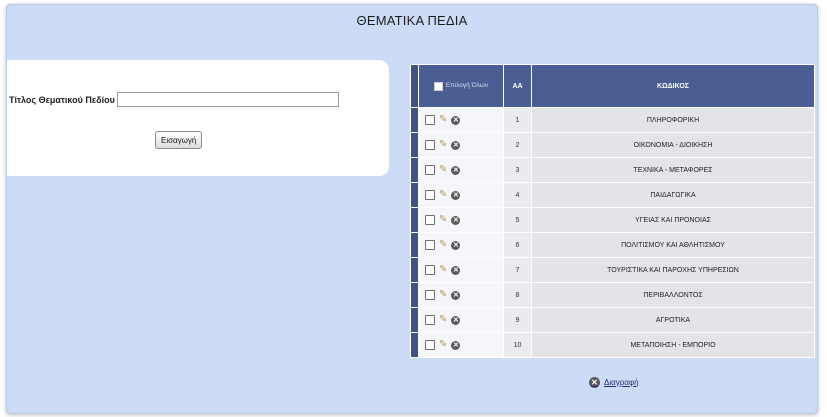  Describe the element at coordinates (227, 99) in the screenshot. I see `title-input` at that location.